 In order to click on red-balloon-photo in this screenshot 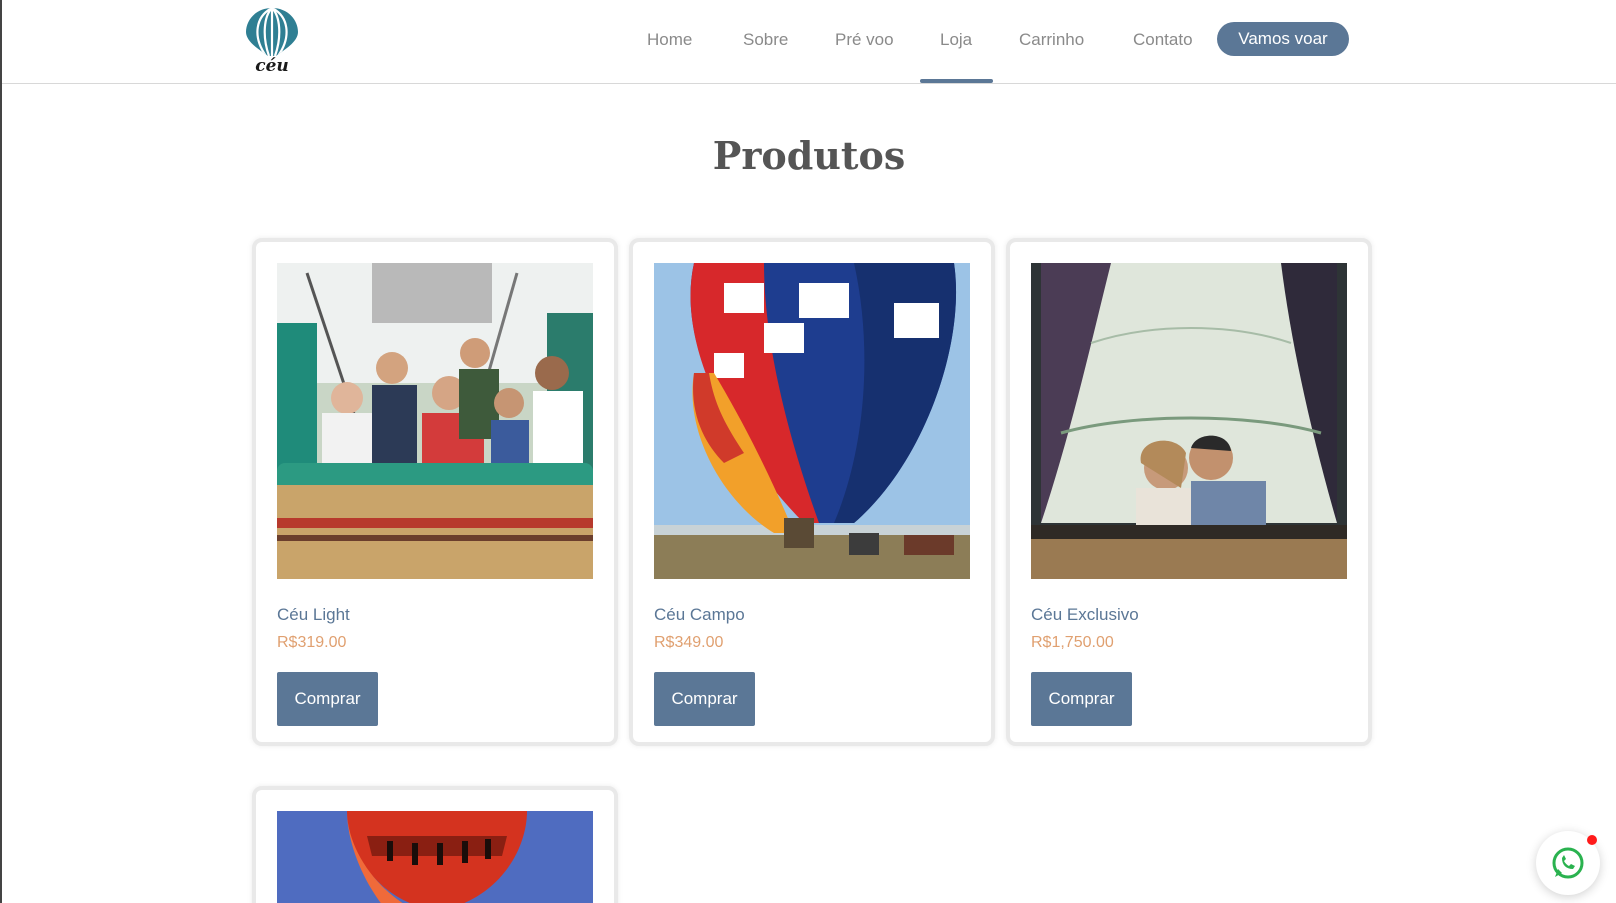, I will do `click(435, 857)`.